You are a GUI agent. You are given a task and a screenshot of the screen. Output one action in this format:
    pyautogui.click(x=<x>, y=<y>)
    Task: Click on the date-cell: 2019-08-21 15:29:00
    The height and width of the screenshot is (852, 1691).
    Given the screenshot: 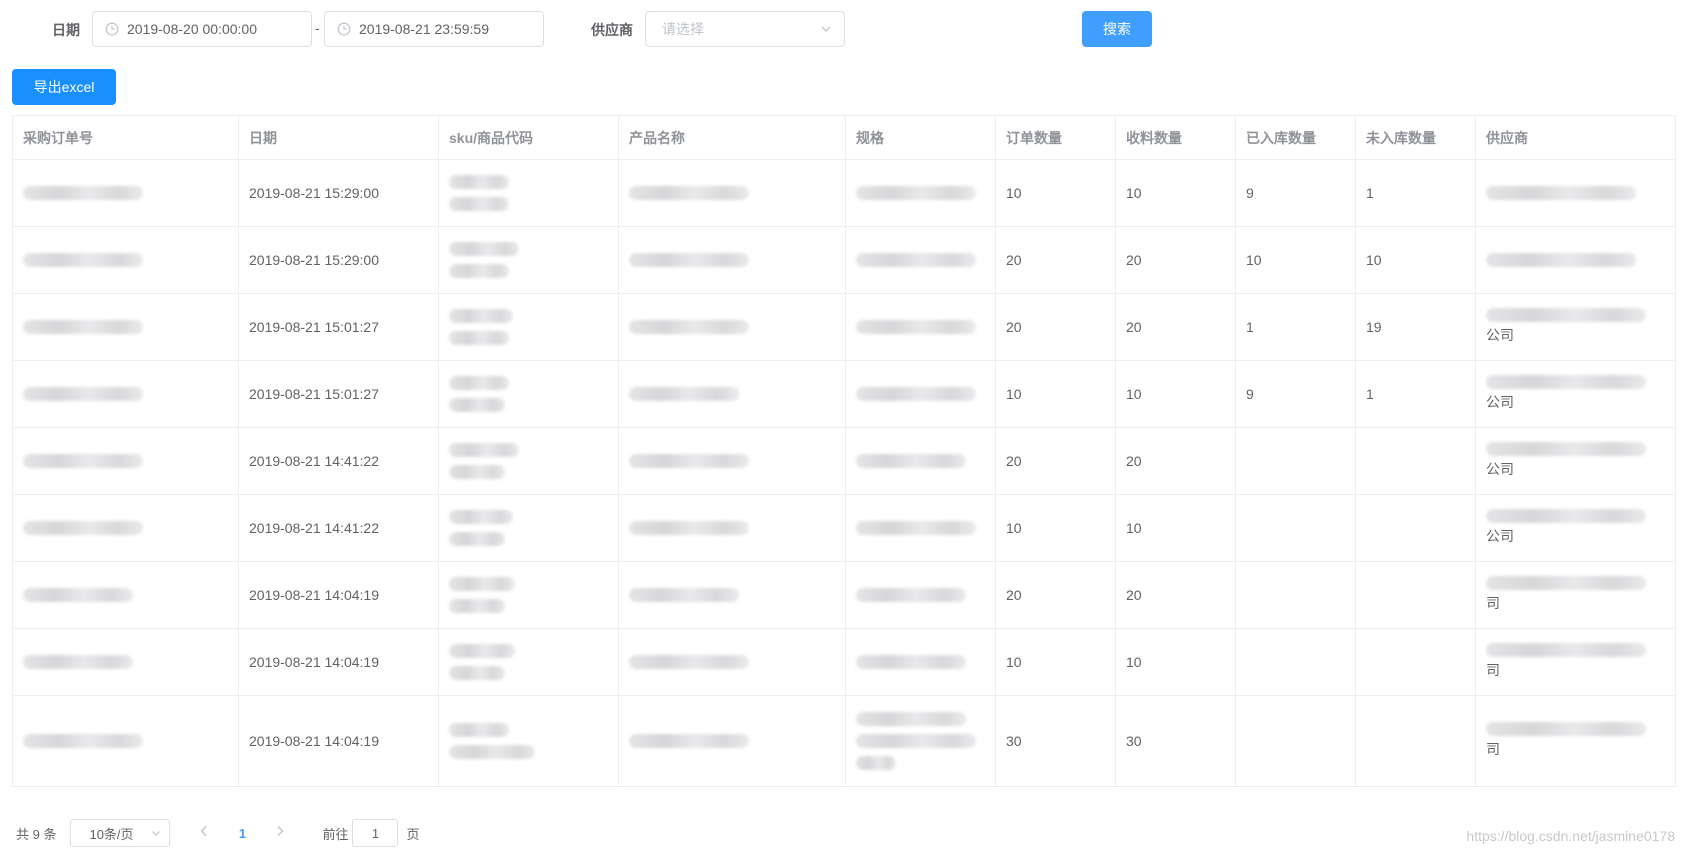 What is the action you would take?
    pyautogui.click(x=338, y=260)
    